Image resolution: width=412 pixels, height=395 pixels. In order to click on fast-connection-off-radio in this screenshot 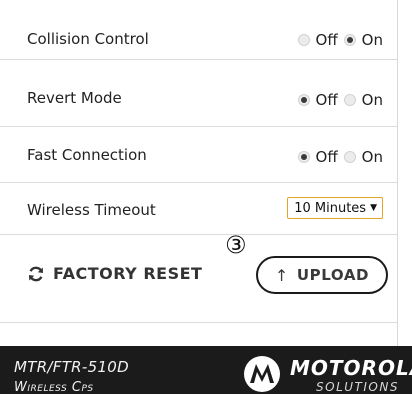, I will do `click(303, 157)`.